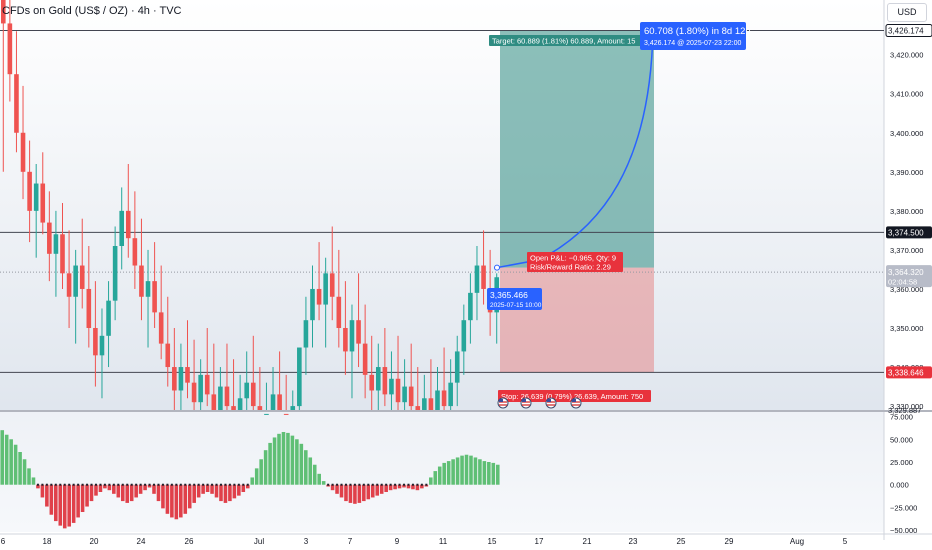 Image resolution: width=932 pixels, height=550 pixels. Describe the element at coordinates (902, 282) in the screenshot. I see `countdown-tag: 02:04:58` at that location.